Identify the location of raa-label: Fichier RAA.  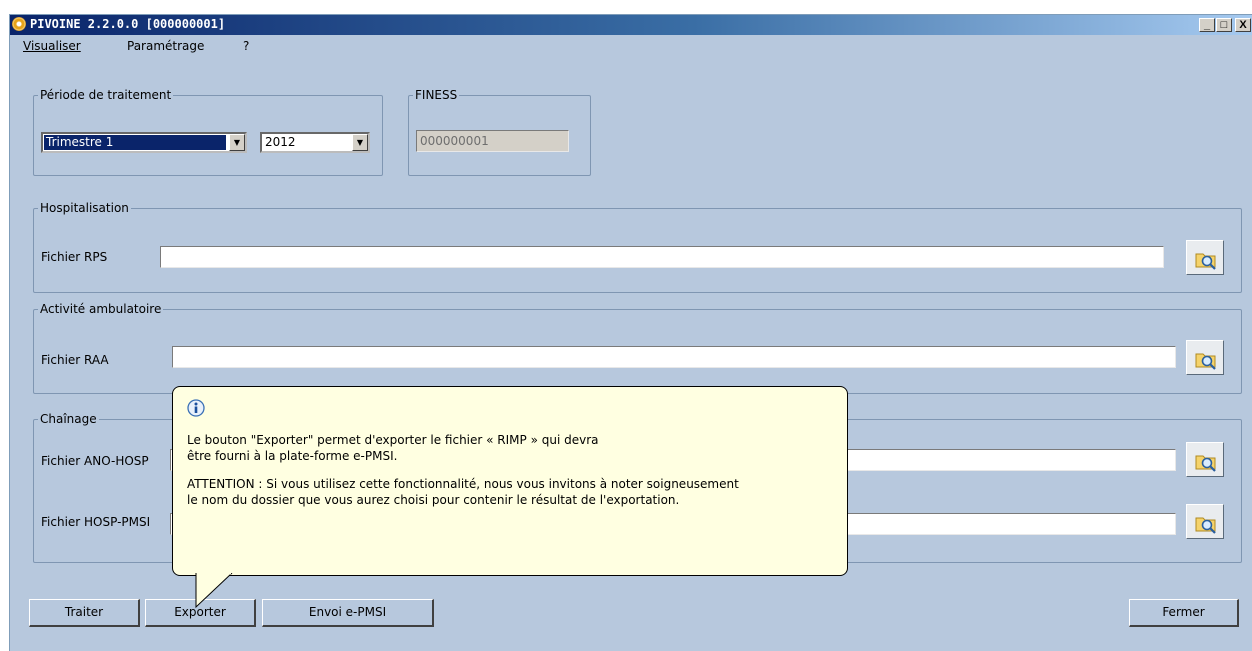
(75, 360).